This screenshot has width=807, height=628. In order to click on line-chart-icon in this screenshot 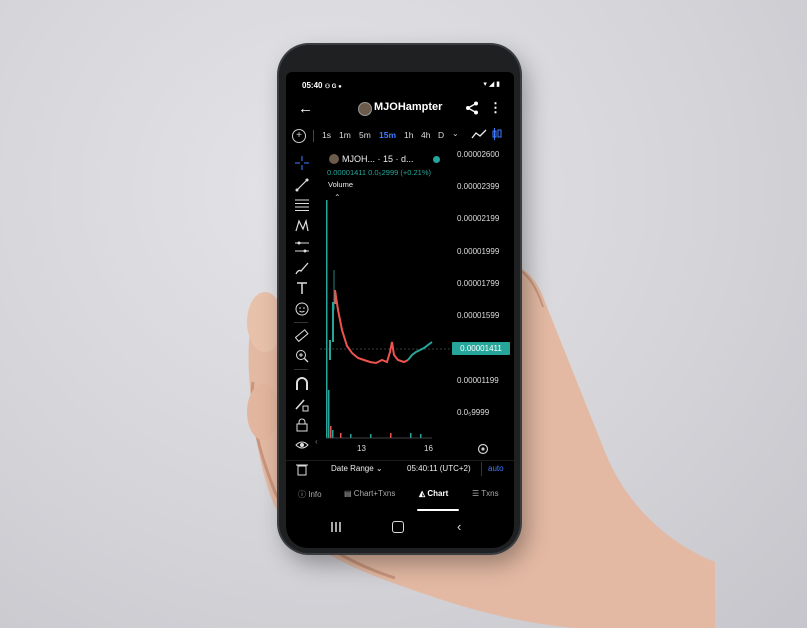, I will do `click(479, 134)`.